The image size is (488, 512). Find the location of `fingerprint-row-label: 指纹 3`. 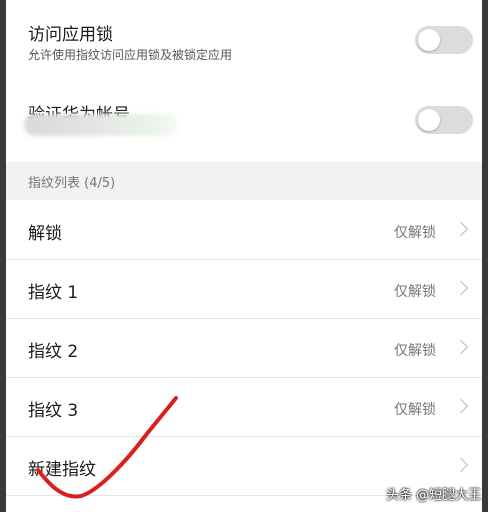

fingerprint-row-label: 指纹 3 is located at coordinates (53, 411).